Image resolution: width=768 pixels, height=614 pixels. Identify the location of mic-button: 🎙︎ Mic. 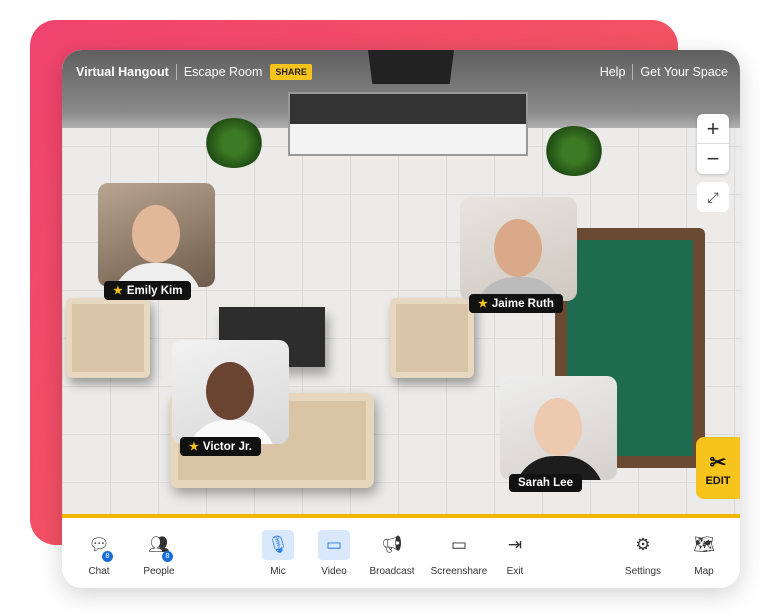
(278, 553).